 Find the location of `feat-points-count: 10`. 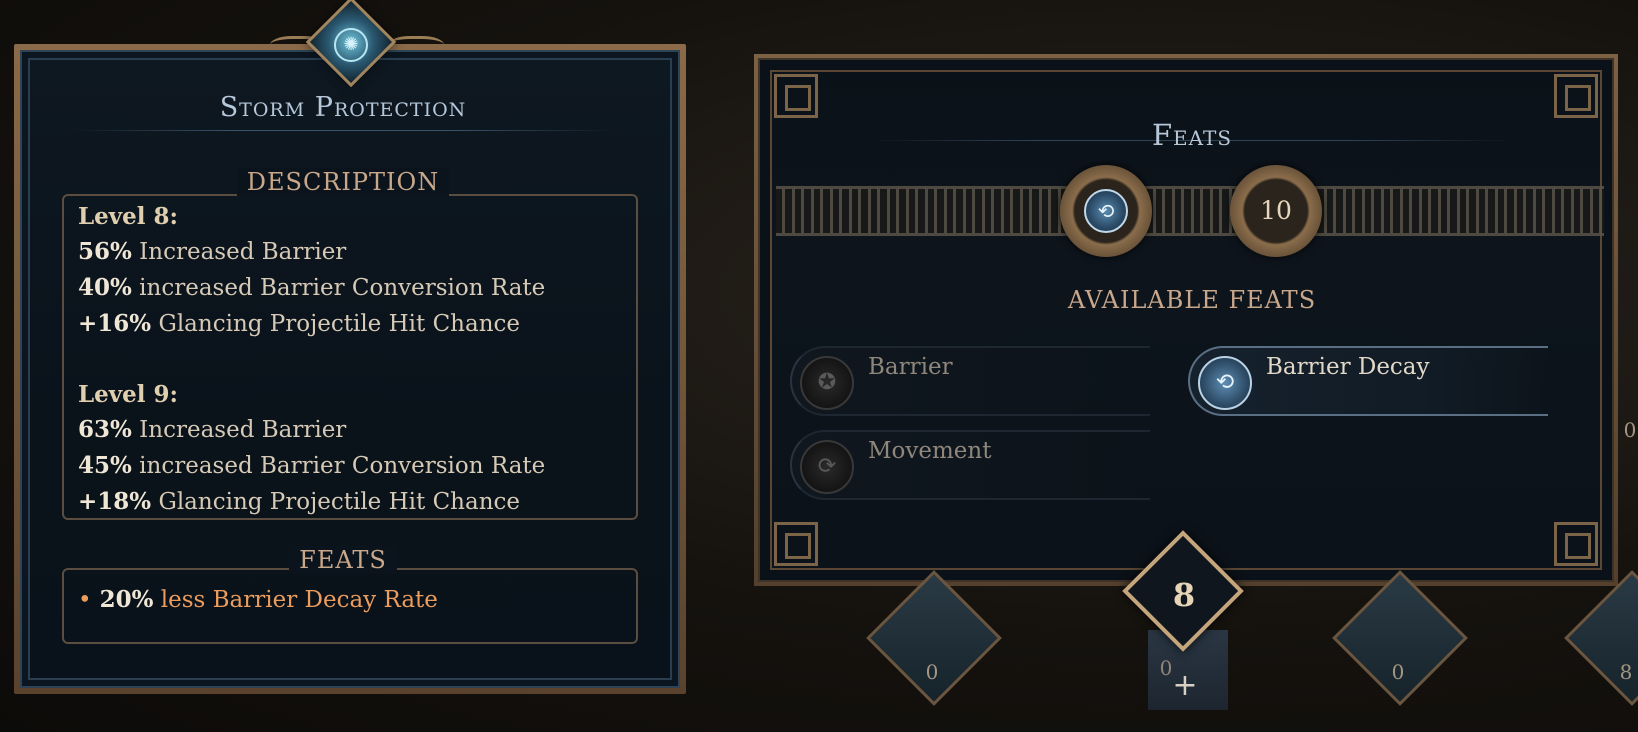

feat-points-count: 10 is located at coordinates (1276, 210).